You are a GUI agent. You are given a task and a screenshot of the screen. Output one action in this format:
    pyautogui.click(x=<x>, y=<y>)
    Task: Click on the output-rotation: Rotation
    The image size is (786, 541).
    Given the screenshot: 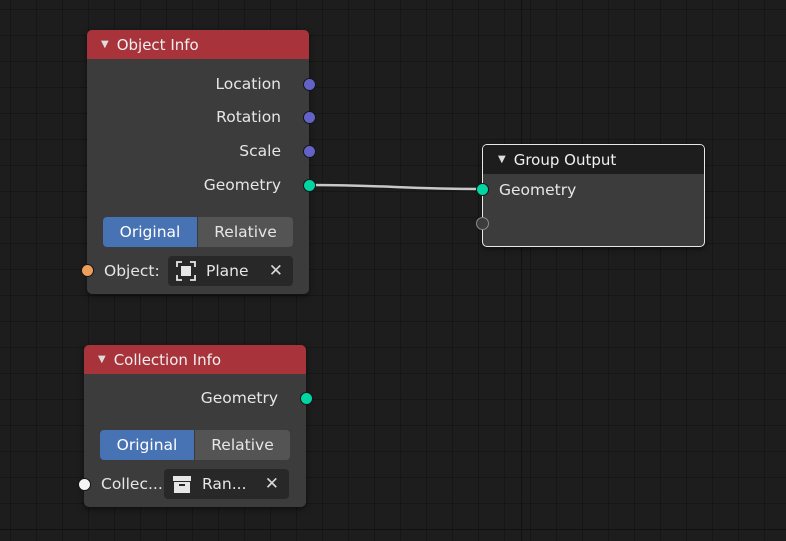 What is the action you would take?
    pyautogui.click(x=248, y=117)
    